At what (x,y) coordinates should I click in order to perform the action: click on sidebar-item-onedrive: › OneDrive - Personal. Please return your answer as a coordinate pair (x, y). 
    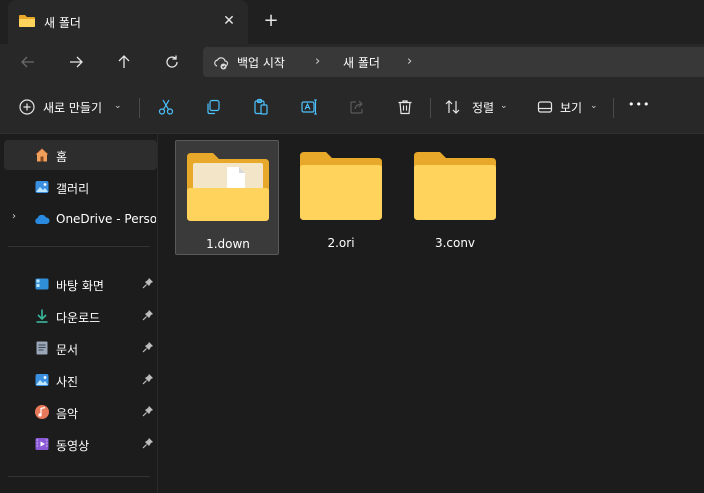
    Looking at the image, I should click on (80, 219).